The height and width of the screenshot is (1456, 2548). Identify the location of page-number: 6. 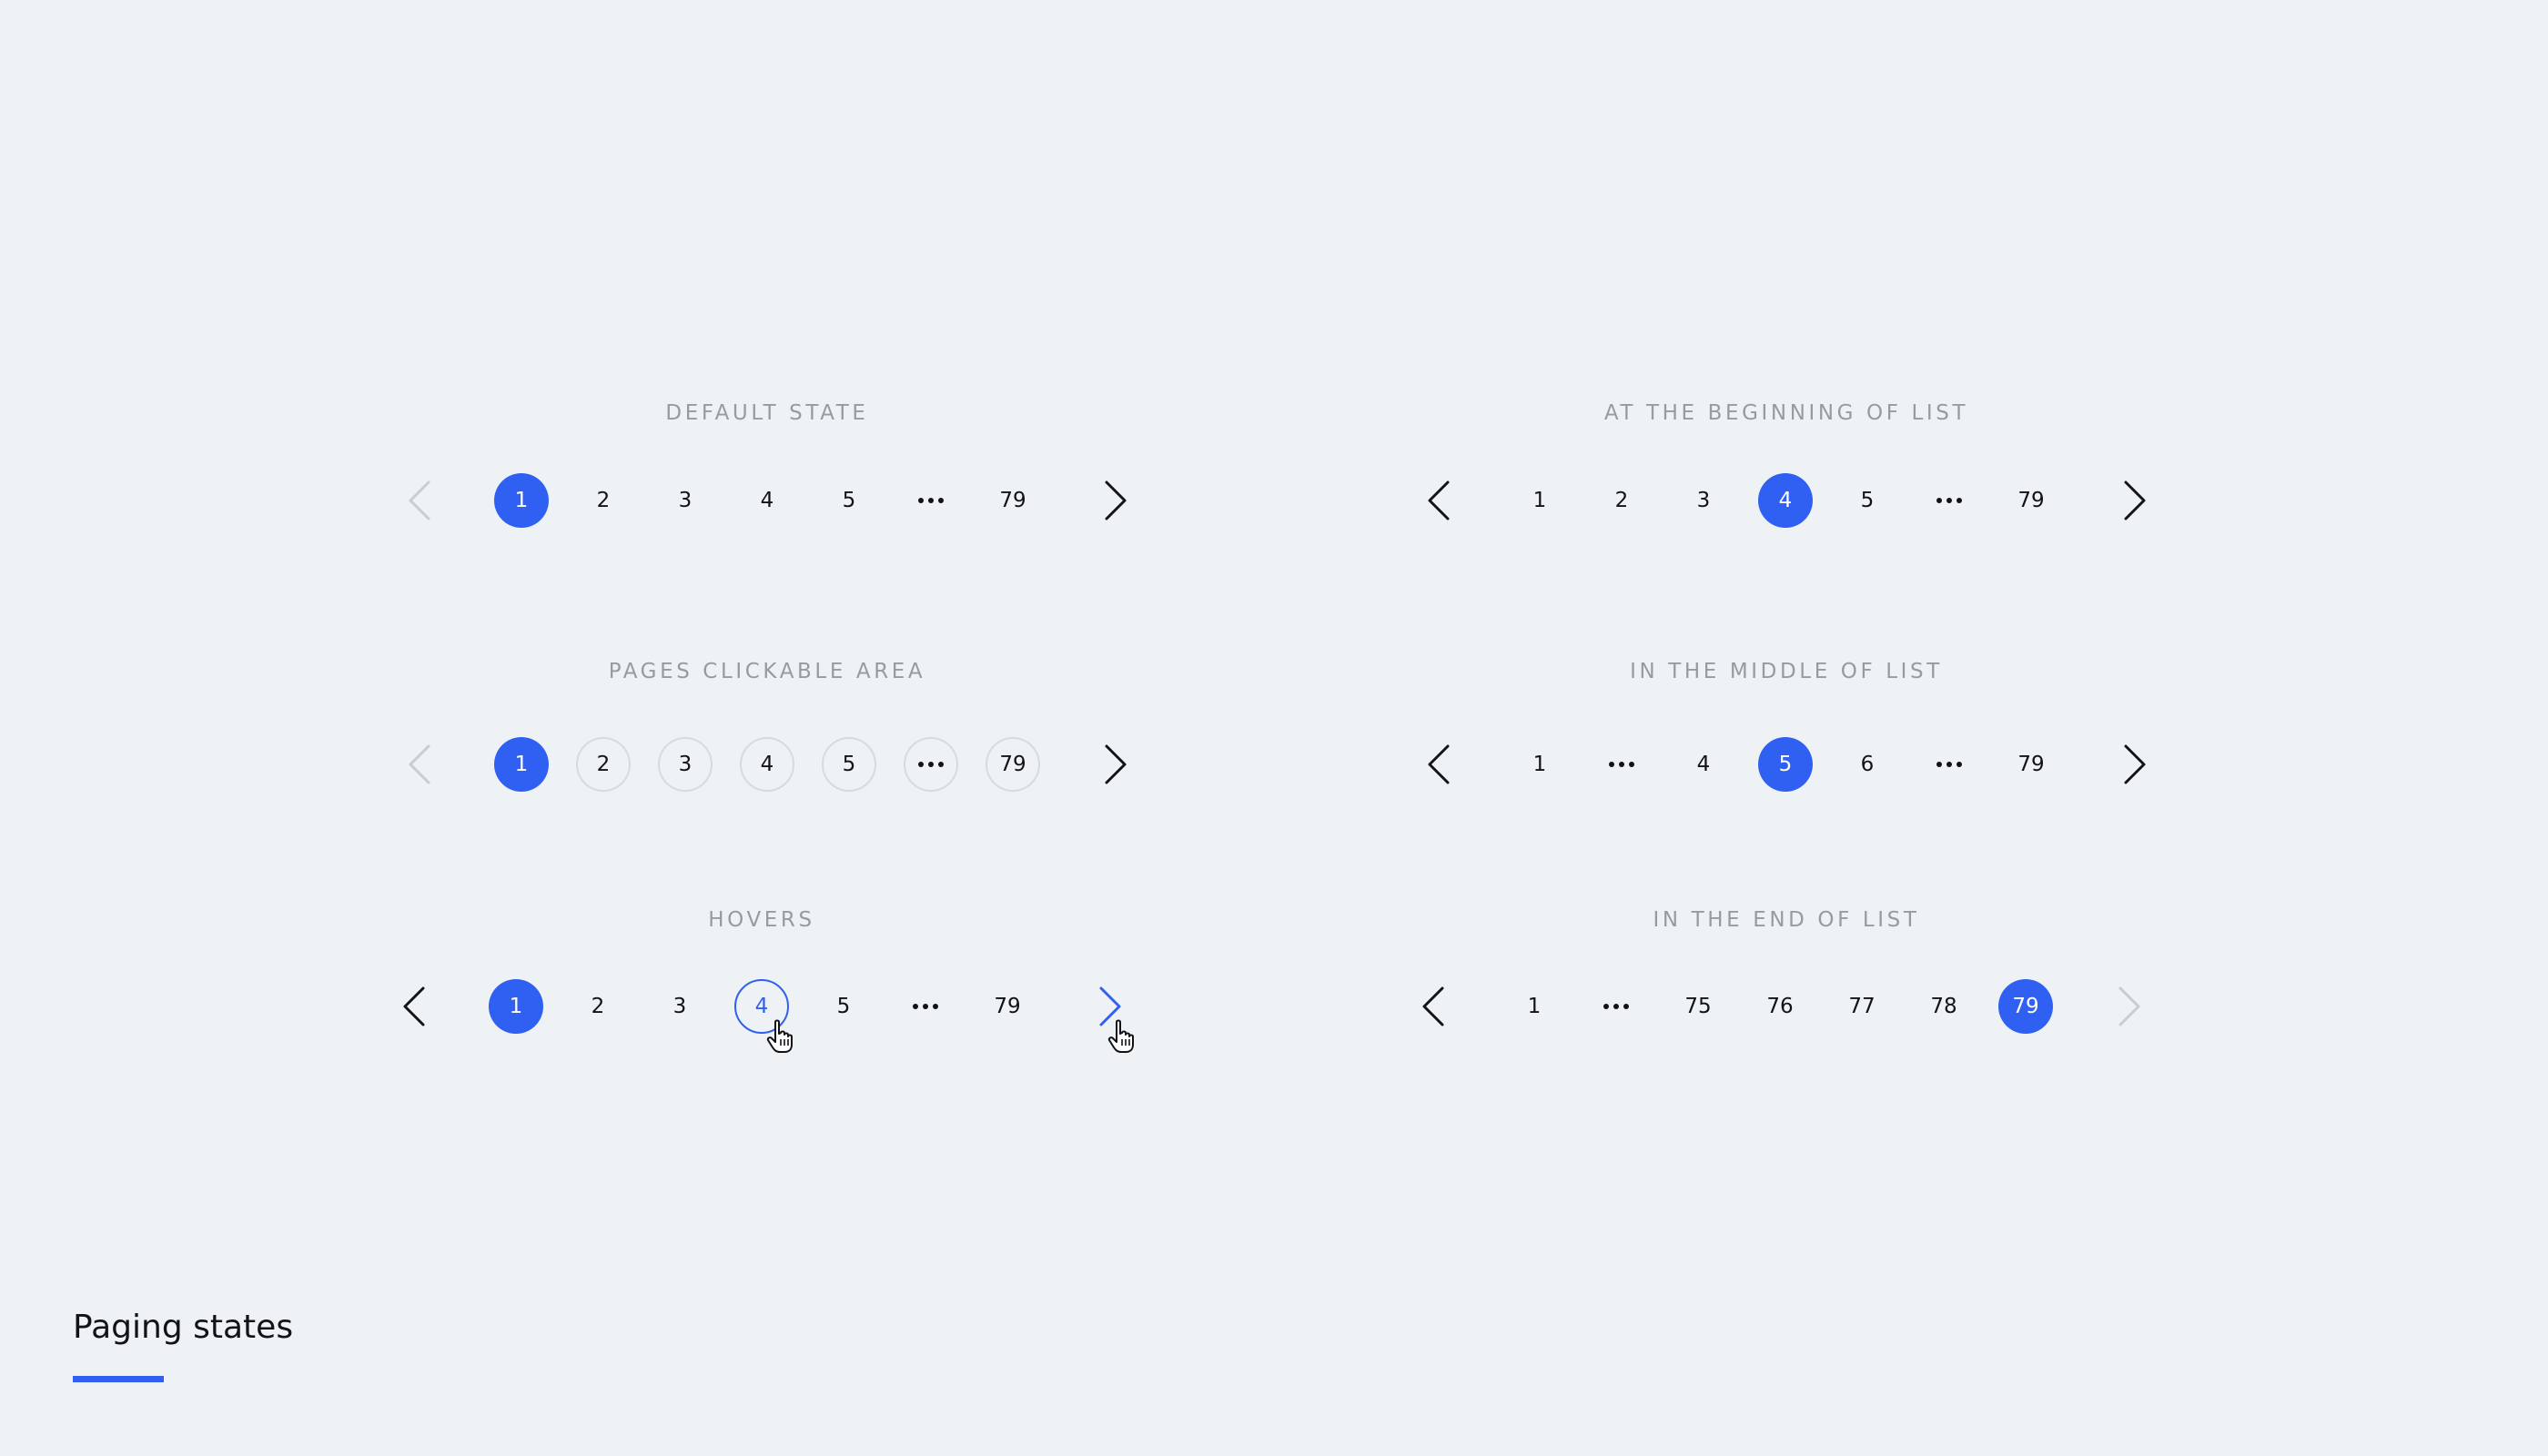
(1868, 765).